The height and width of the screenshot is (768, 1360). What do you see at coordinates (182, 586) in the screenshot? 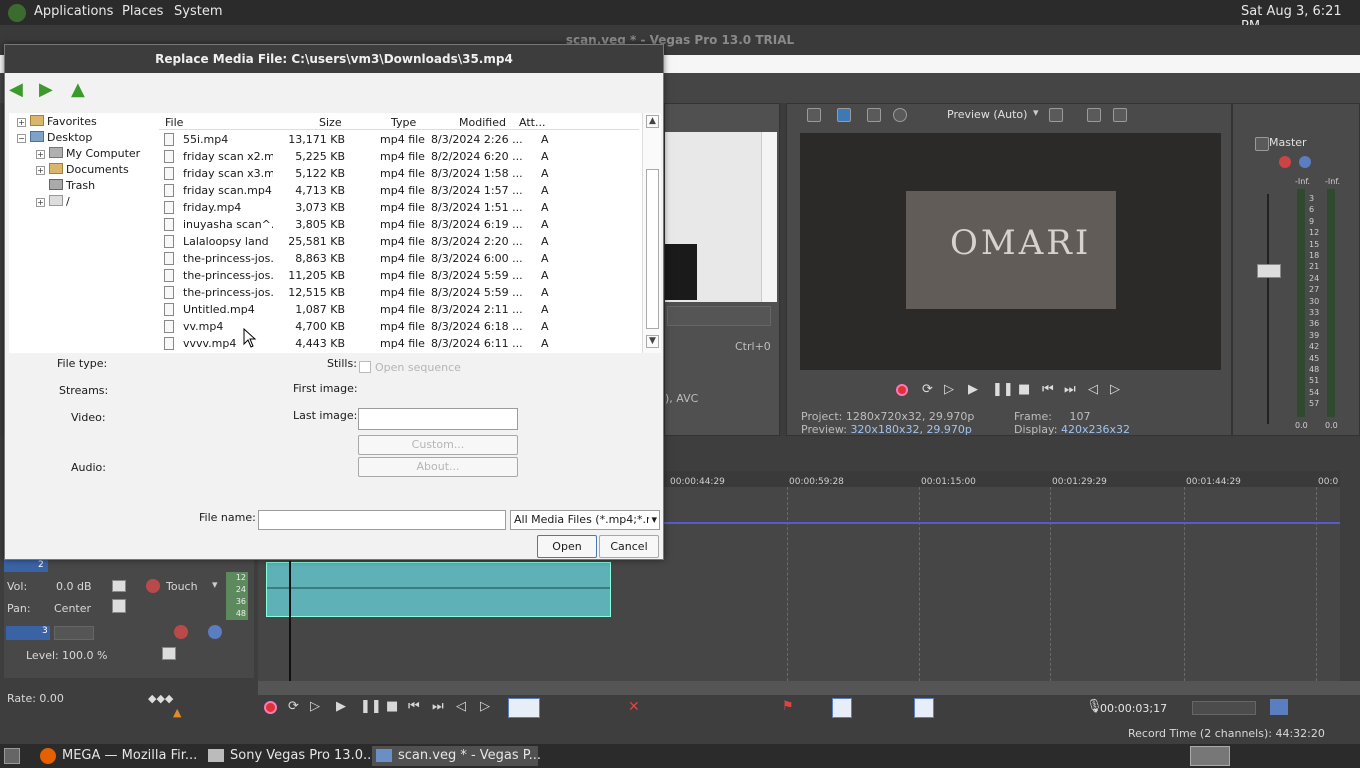
I see `touch-dropdown: Touch` at bounding box center [182, 586].